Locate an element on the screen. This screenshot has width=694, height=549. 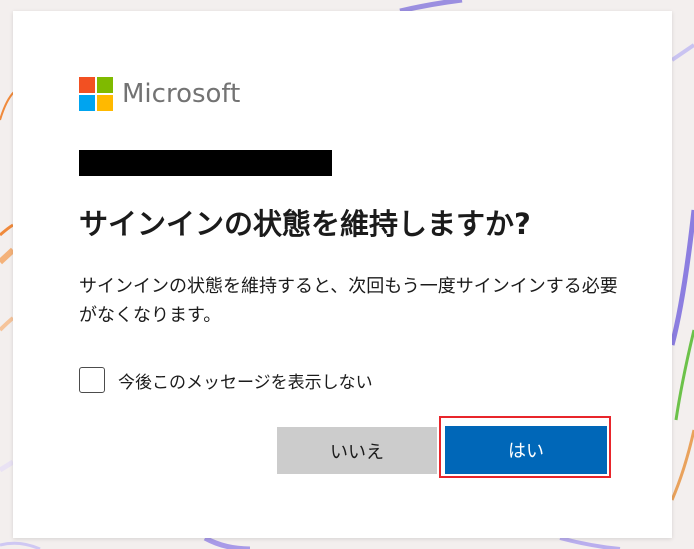
account-identifier-redacted is located at coordinates (205, 163).